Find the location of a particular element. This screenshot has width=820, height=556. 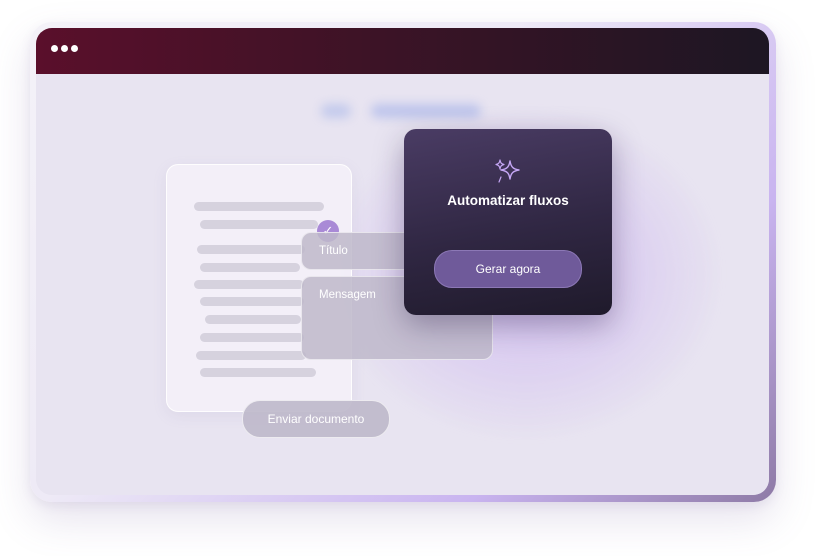

automation-card: Automatizar fluxos Gerar agora is located at coordinates (508, 222).